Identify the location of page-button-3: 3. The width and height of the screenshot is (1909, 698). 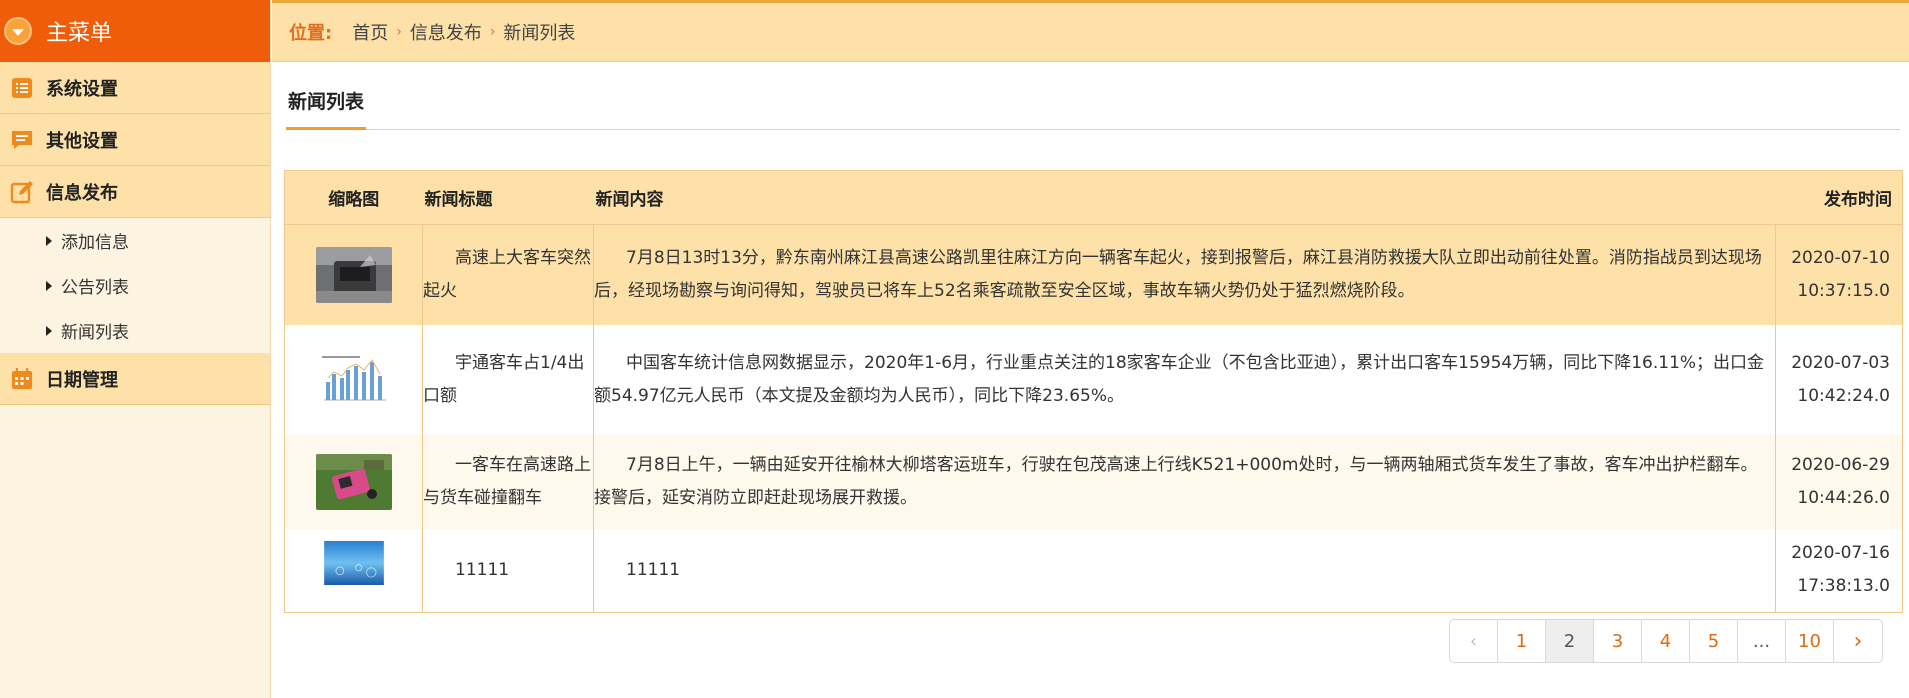
(1618, 641).